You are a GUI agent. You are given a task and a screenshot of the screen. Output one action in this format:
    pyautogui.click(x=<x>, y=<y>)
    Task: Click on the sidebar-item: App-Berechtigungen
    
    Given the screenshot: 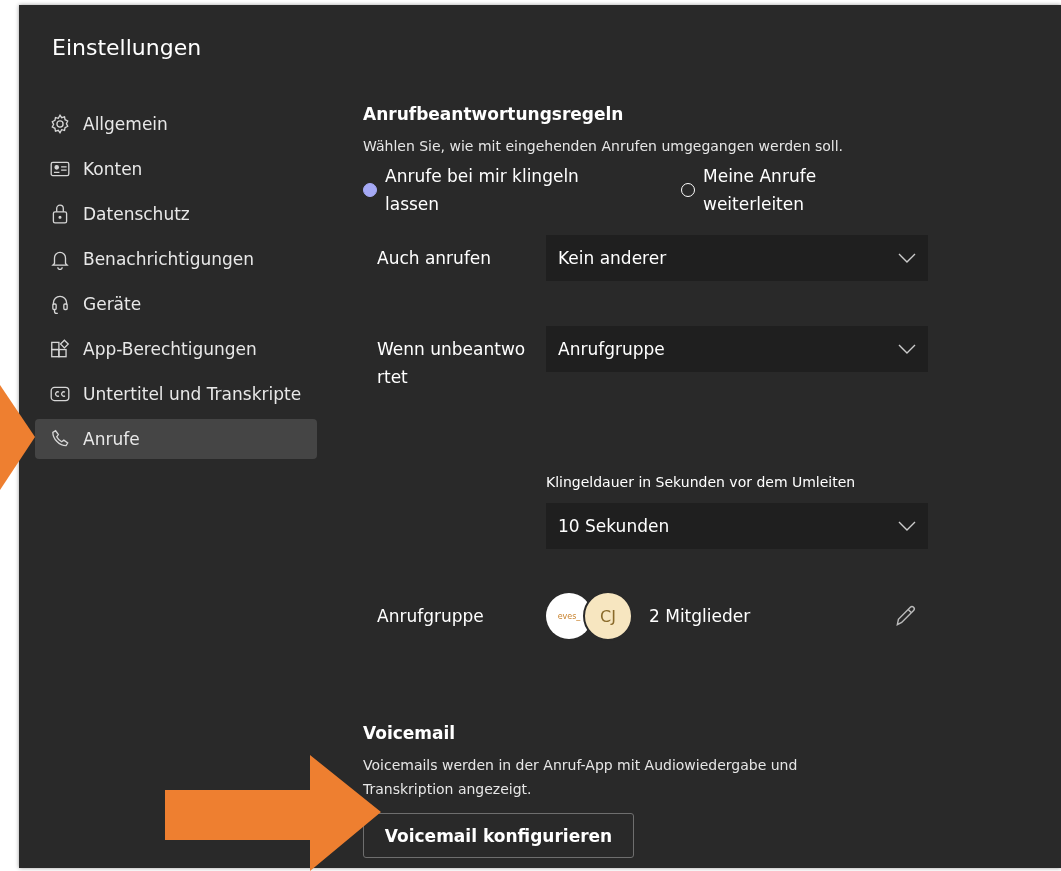 What is the action you would take?
    pyautogui.click(x=176, y=349)
    